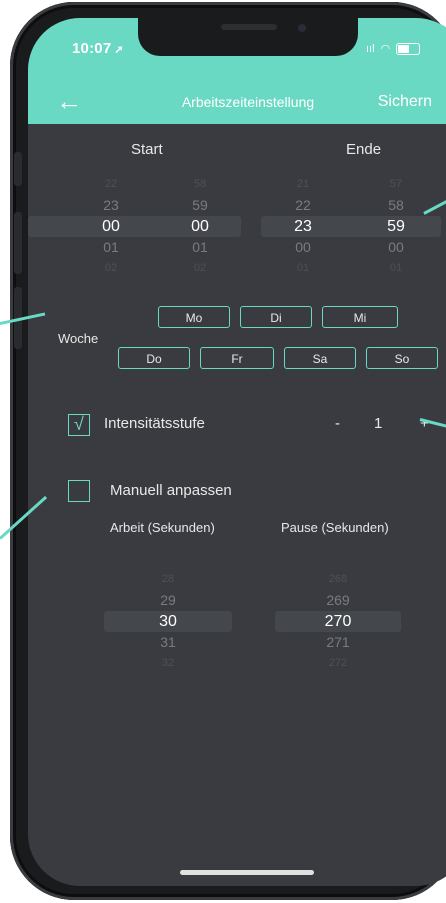 This screenshot has width=446, height=903. I want to click on picker-item-selected: 59, so click(396, 226).